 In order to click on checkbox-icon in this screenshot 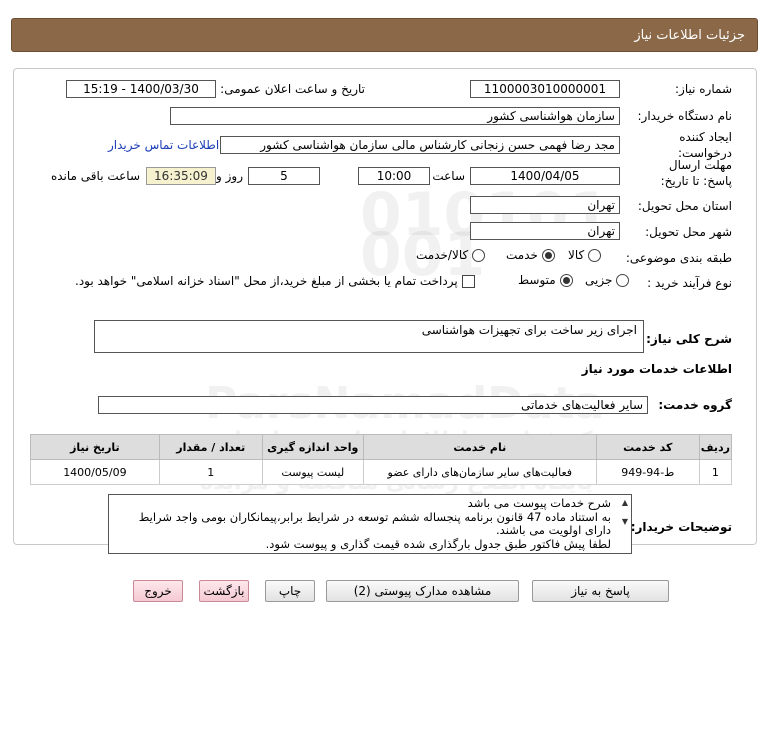, I will do `click(468, 281)`.